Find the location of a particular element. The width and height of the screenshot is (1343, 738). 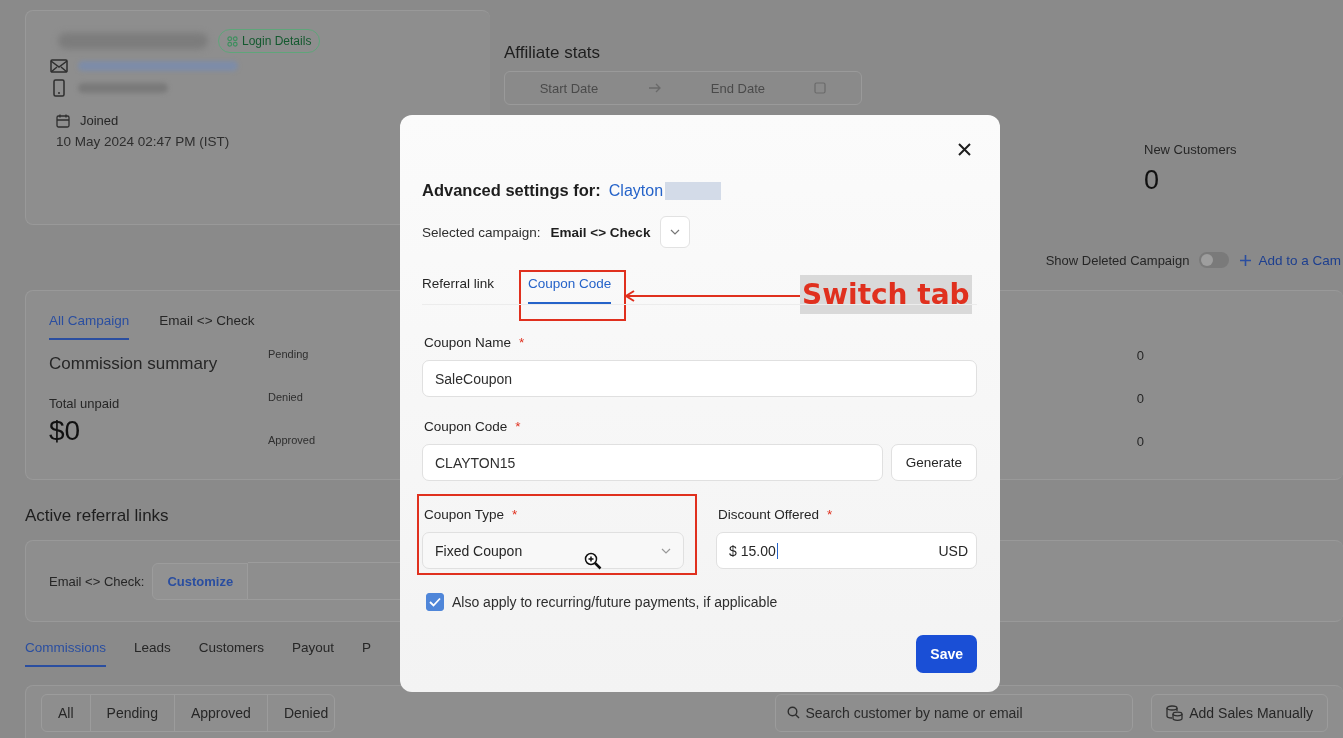

stat-value: 0 is located at coordinates (1152, 180).